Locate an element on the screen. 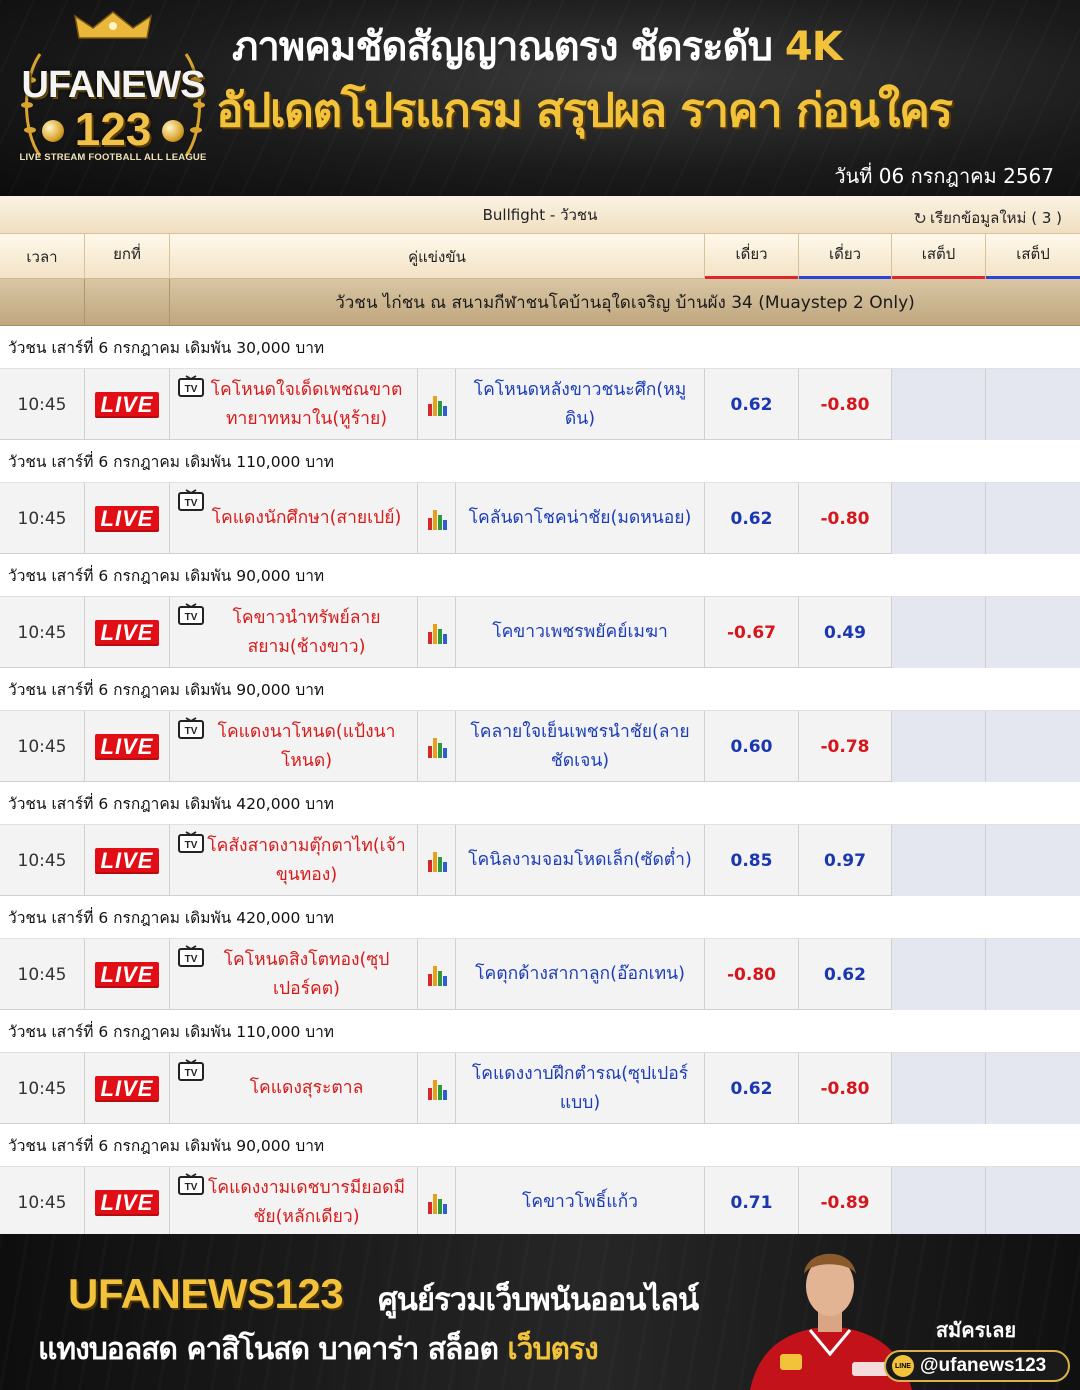 This screenshot has width=1080, height=1390. away-team-name: โคตุกด้างสากาลูก(อ๊อกเทน) is located at coordinates (580, 974).